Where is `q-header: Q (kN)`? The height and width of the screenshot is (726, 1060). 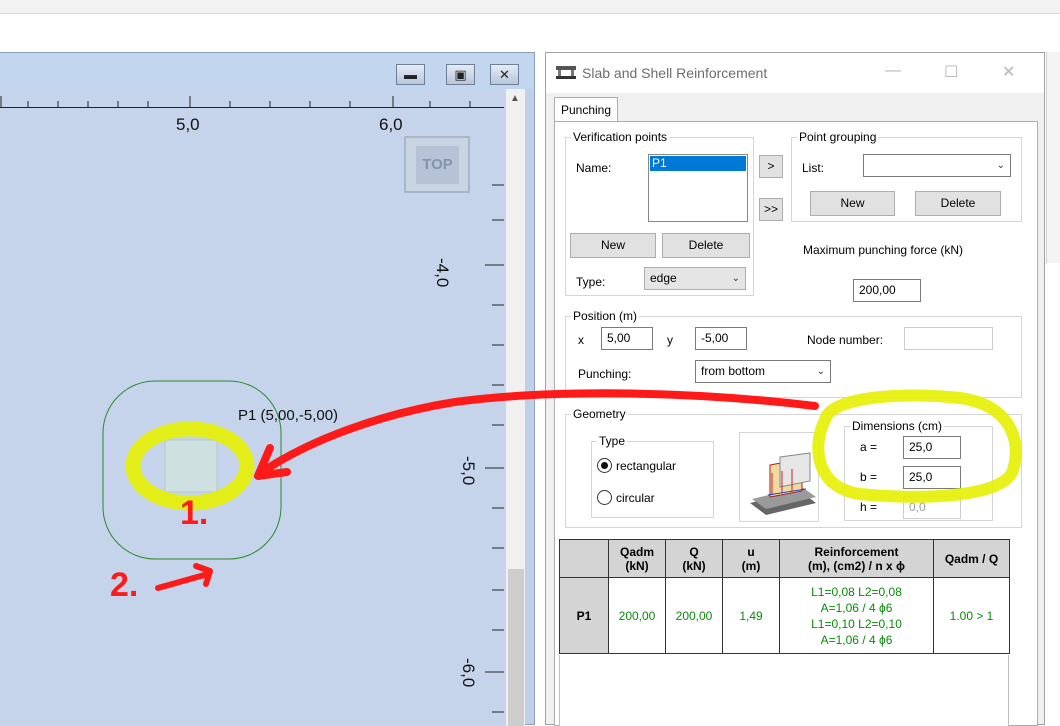
q-header: Q (kN) is located at coordinates (694, 558).